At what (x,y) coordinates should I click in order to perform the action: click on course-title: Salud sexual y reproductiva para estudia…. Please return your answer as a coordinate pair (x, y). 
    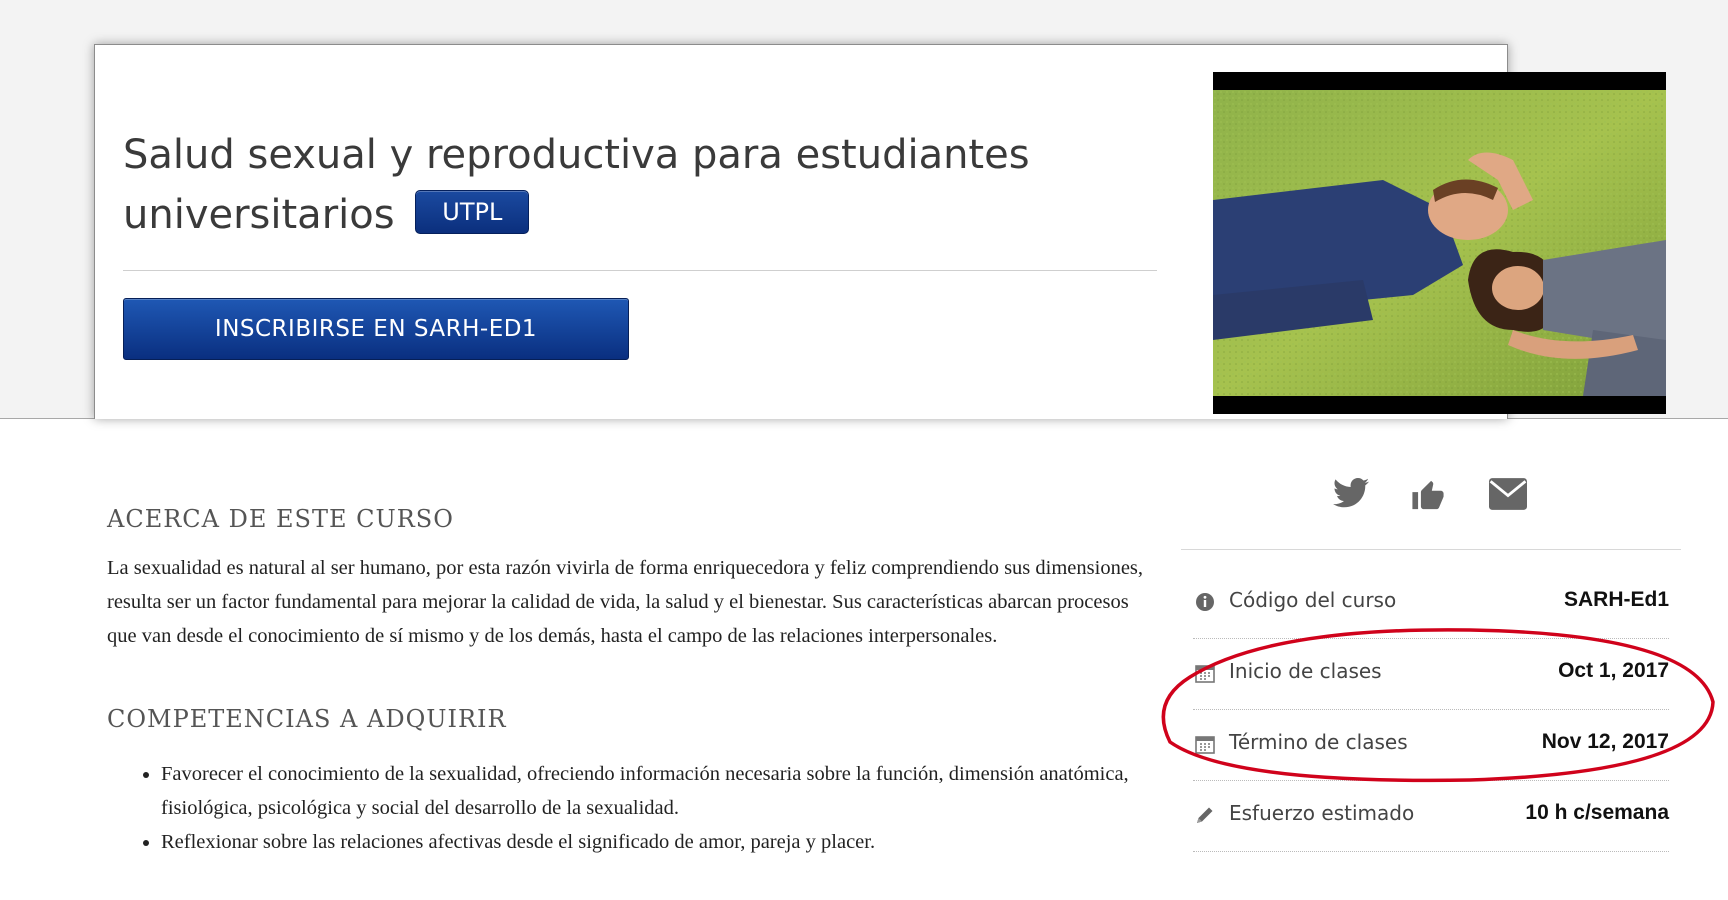
    Looking at the image, I should click on (628, 185).